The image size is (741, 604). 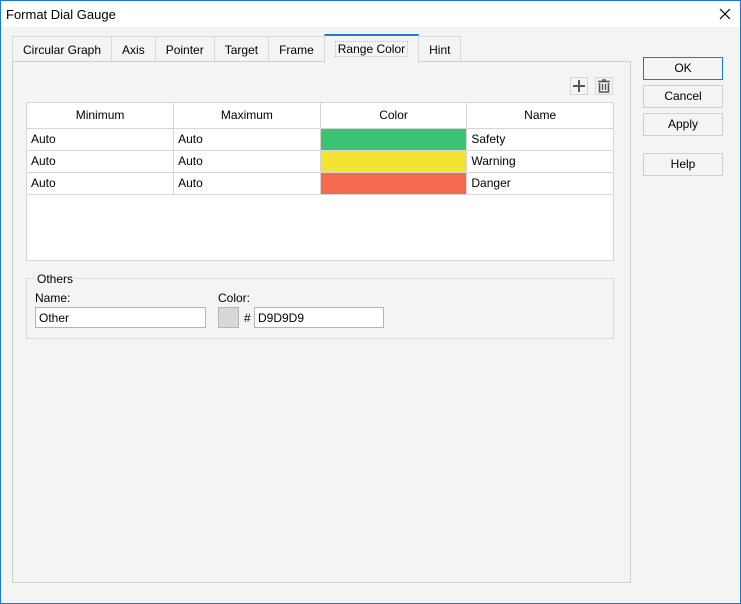 What do you see at coordinates (540, 116) in the screenshot?
I see `column-header-name: Name` at bounding box center [540, 116].